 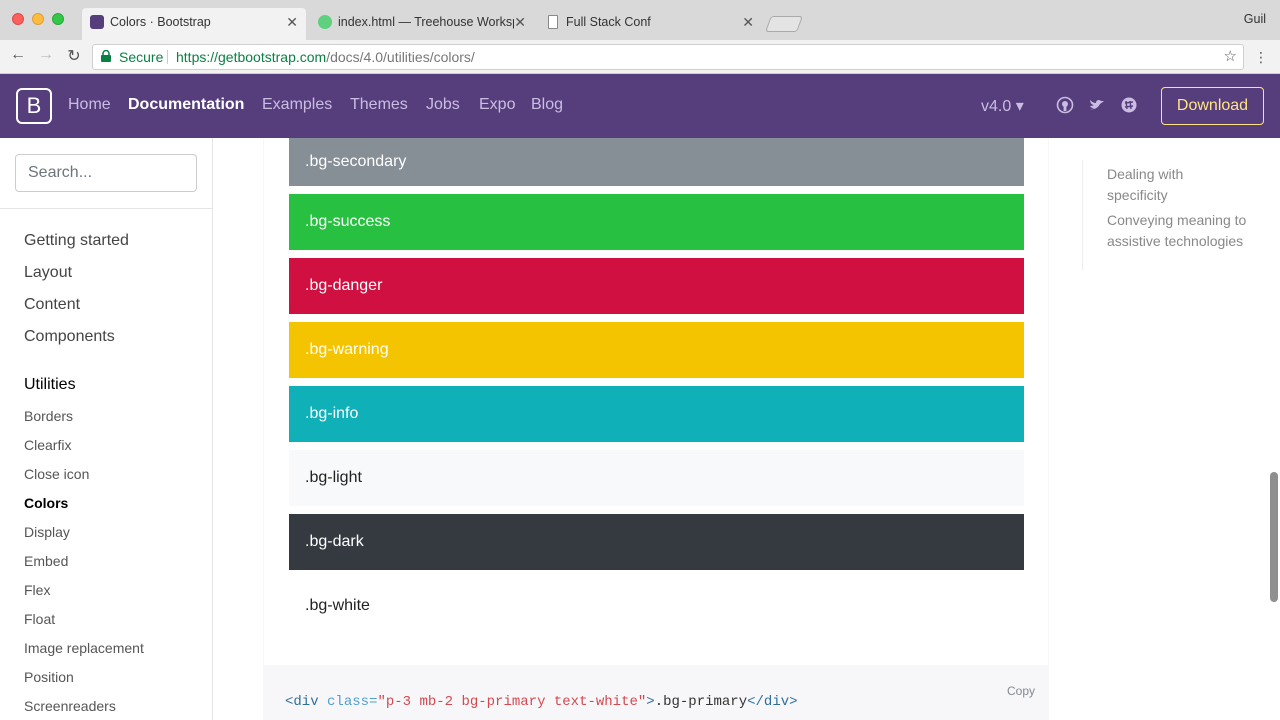 What do you see at coordinates (400, 57) in the screenshot?
I see `url-path: /docs/4.0/utilities/colors/` at bounding box center [400, 57].